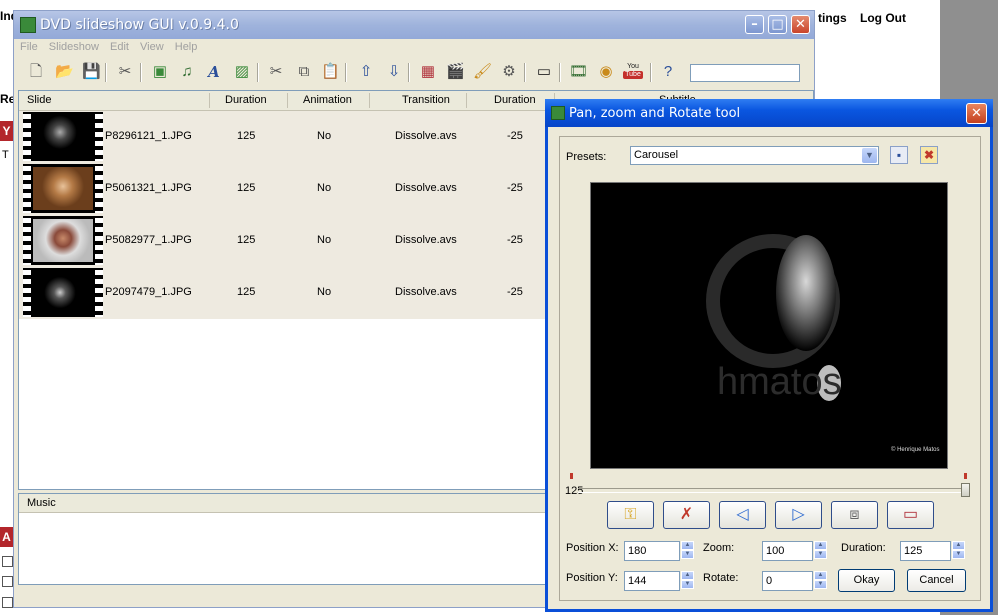  Describe the element at coordinates (160, 72) in the screenshot. I see `add-slide-icon: ▣` at that location.